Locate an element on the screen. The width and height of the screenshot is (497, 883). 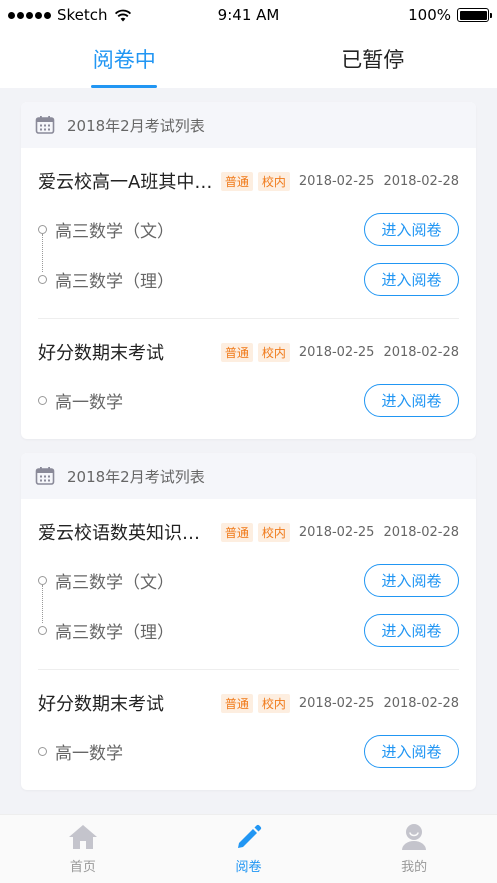
tab-bar: 阅卷中 已暂停 is located at coordinates (248, 59).